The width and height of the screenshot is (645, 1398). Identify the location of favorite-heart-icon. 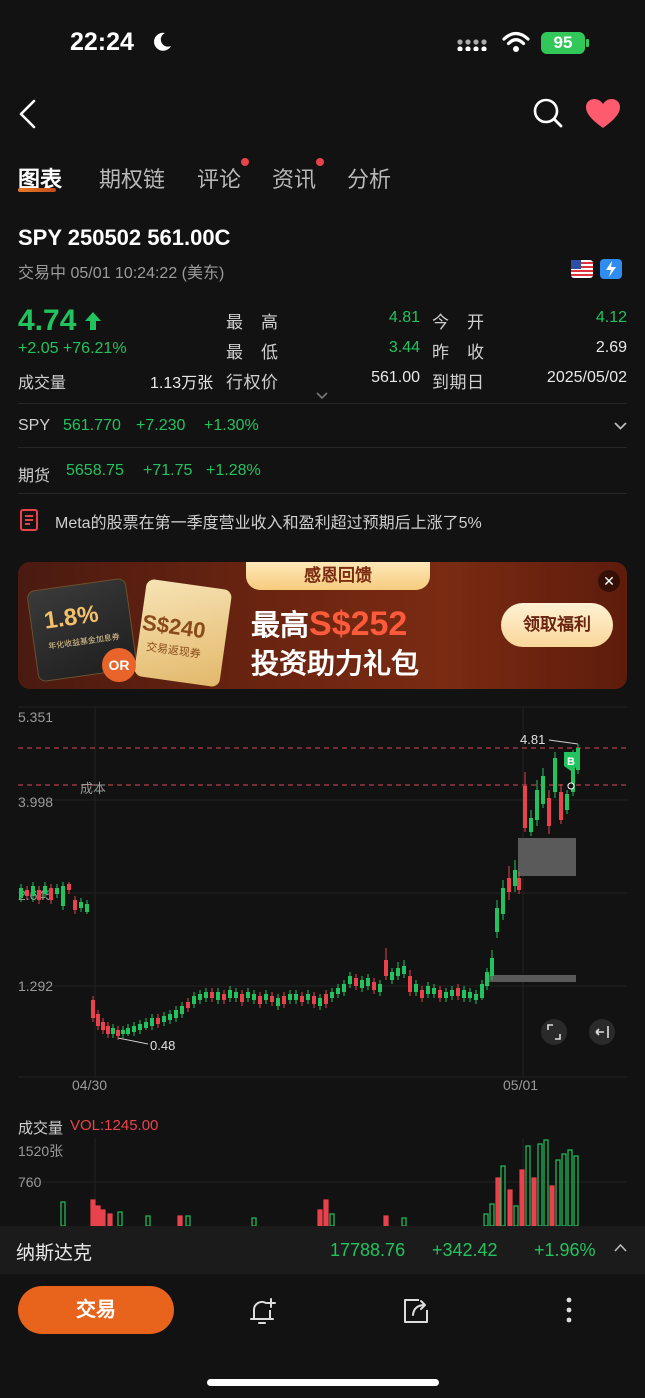
(603, 114).